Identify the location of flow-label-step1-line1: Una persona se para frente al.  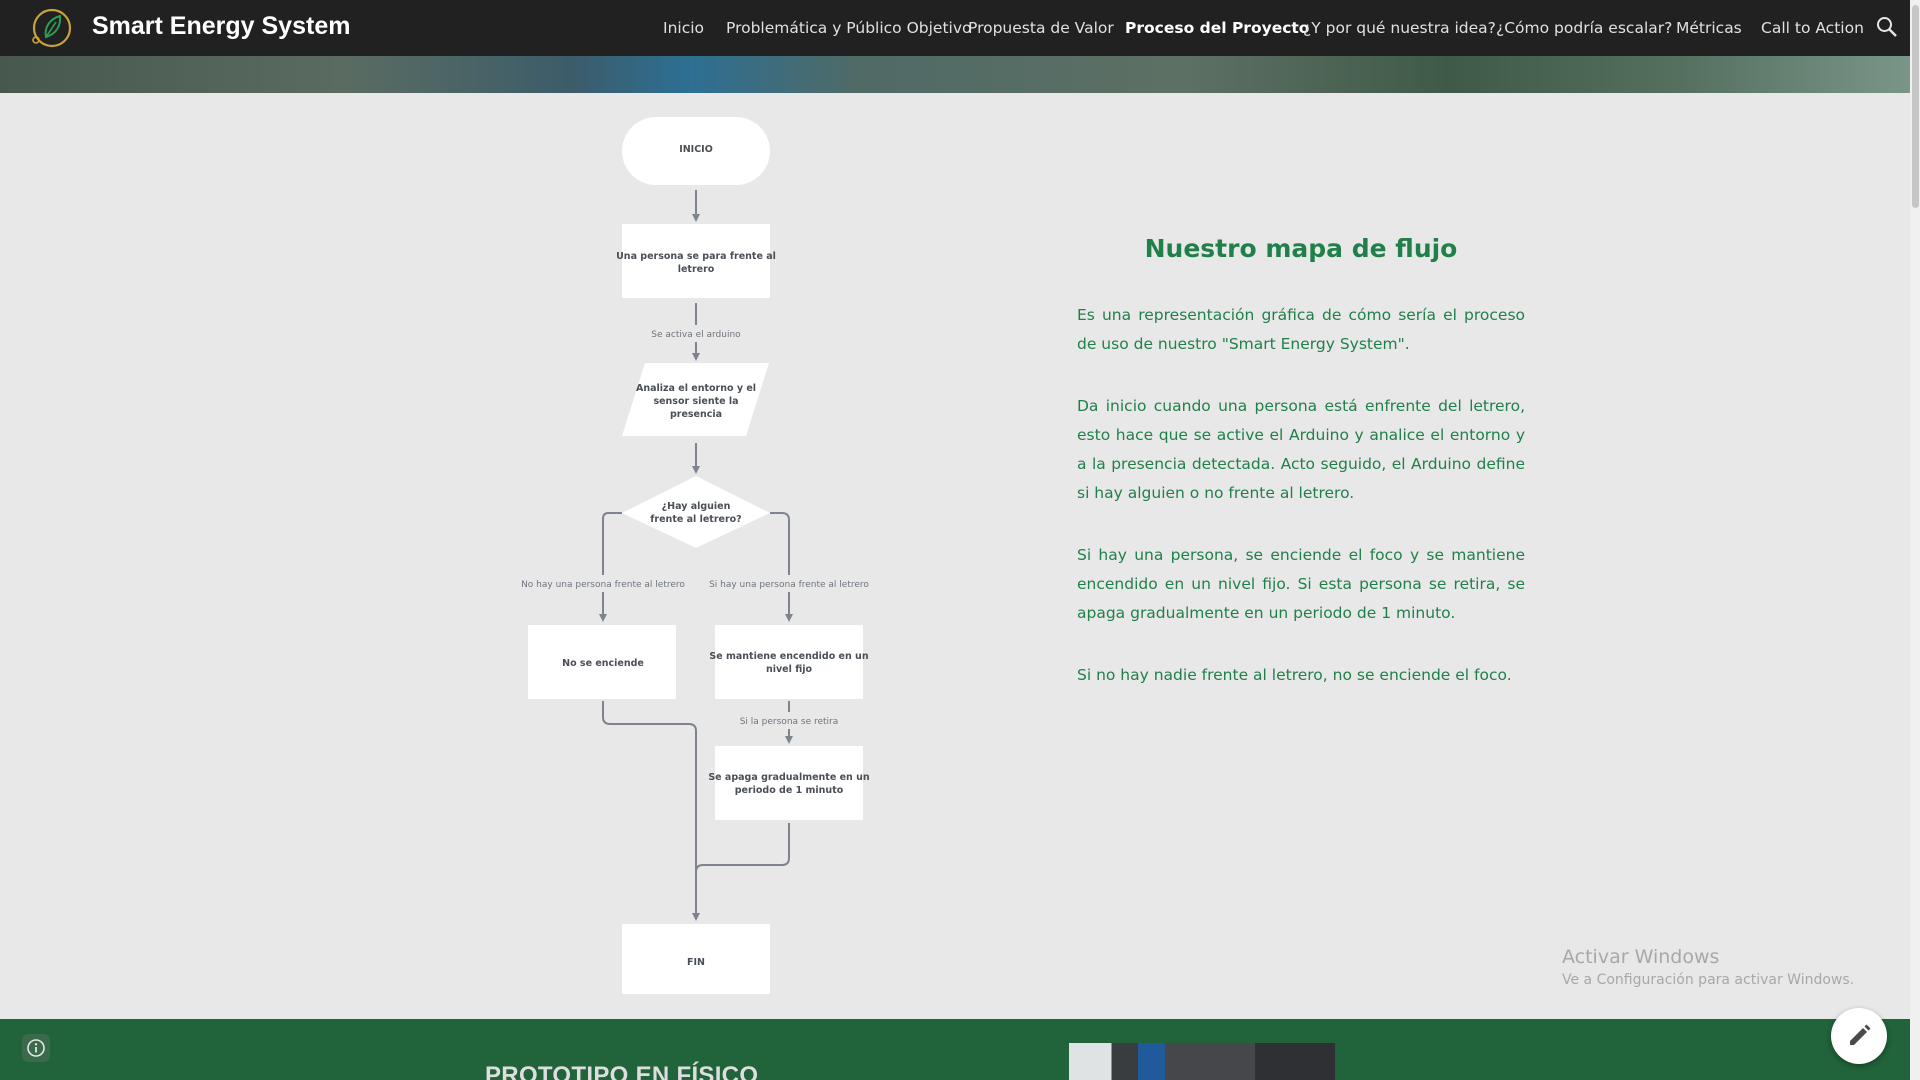
(696, 256).